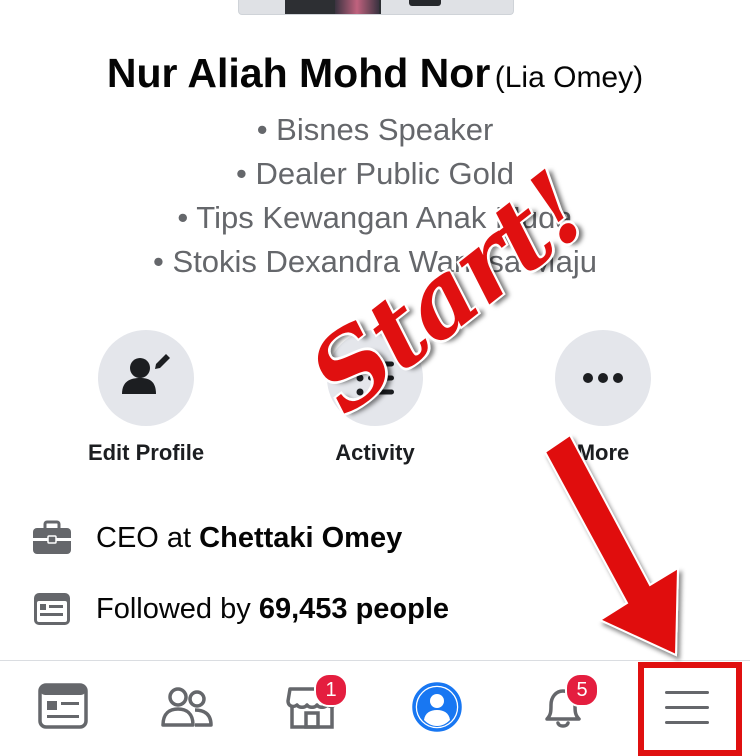 Image resolution: width=750 pixels, height=756 pixels. I want to click on work-info-row: CEO at Chettaki Omey, so click(216, 538).